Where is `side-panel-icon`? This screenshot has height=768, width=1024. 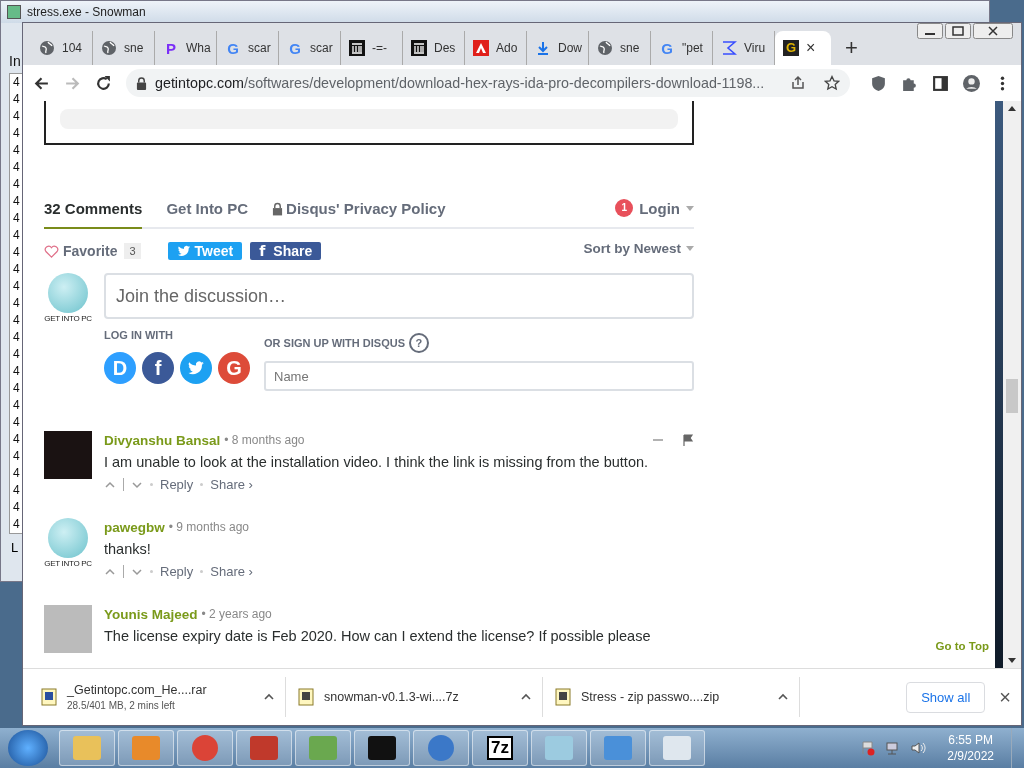
side-panel-icon is located at coordinates (940, 83).